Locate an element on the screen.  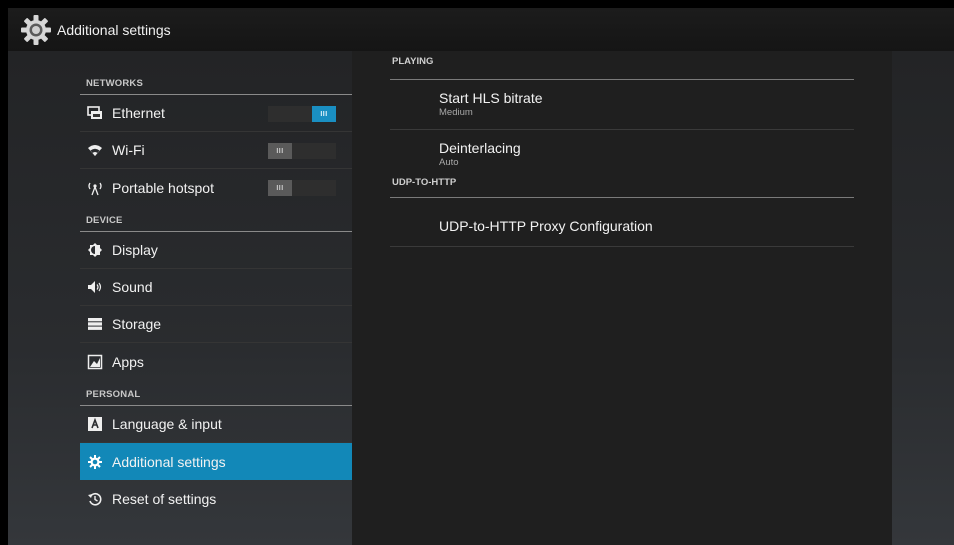
language-icon is located at coordinates (95, 424).